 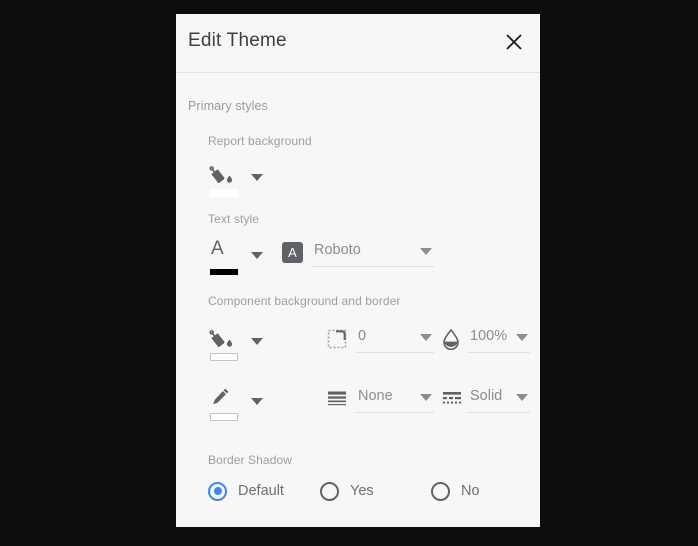 I want to click on radio-mark-selected, so click(x=217, y=491).